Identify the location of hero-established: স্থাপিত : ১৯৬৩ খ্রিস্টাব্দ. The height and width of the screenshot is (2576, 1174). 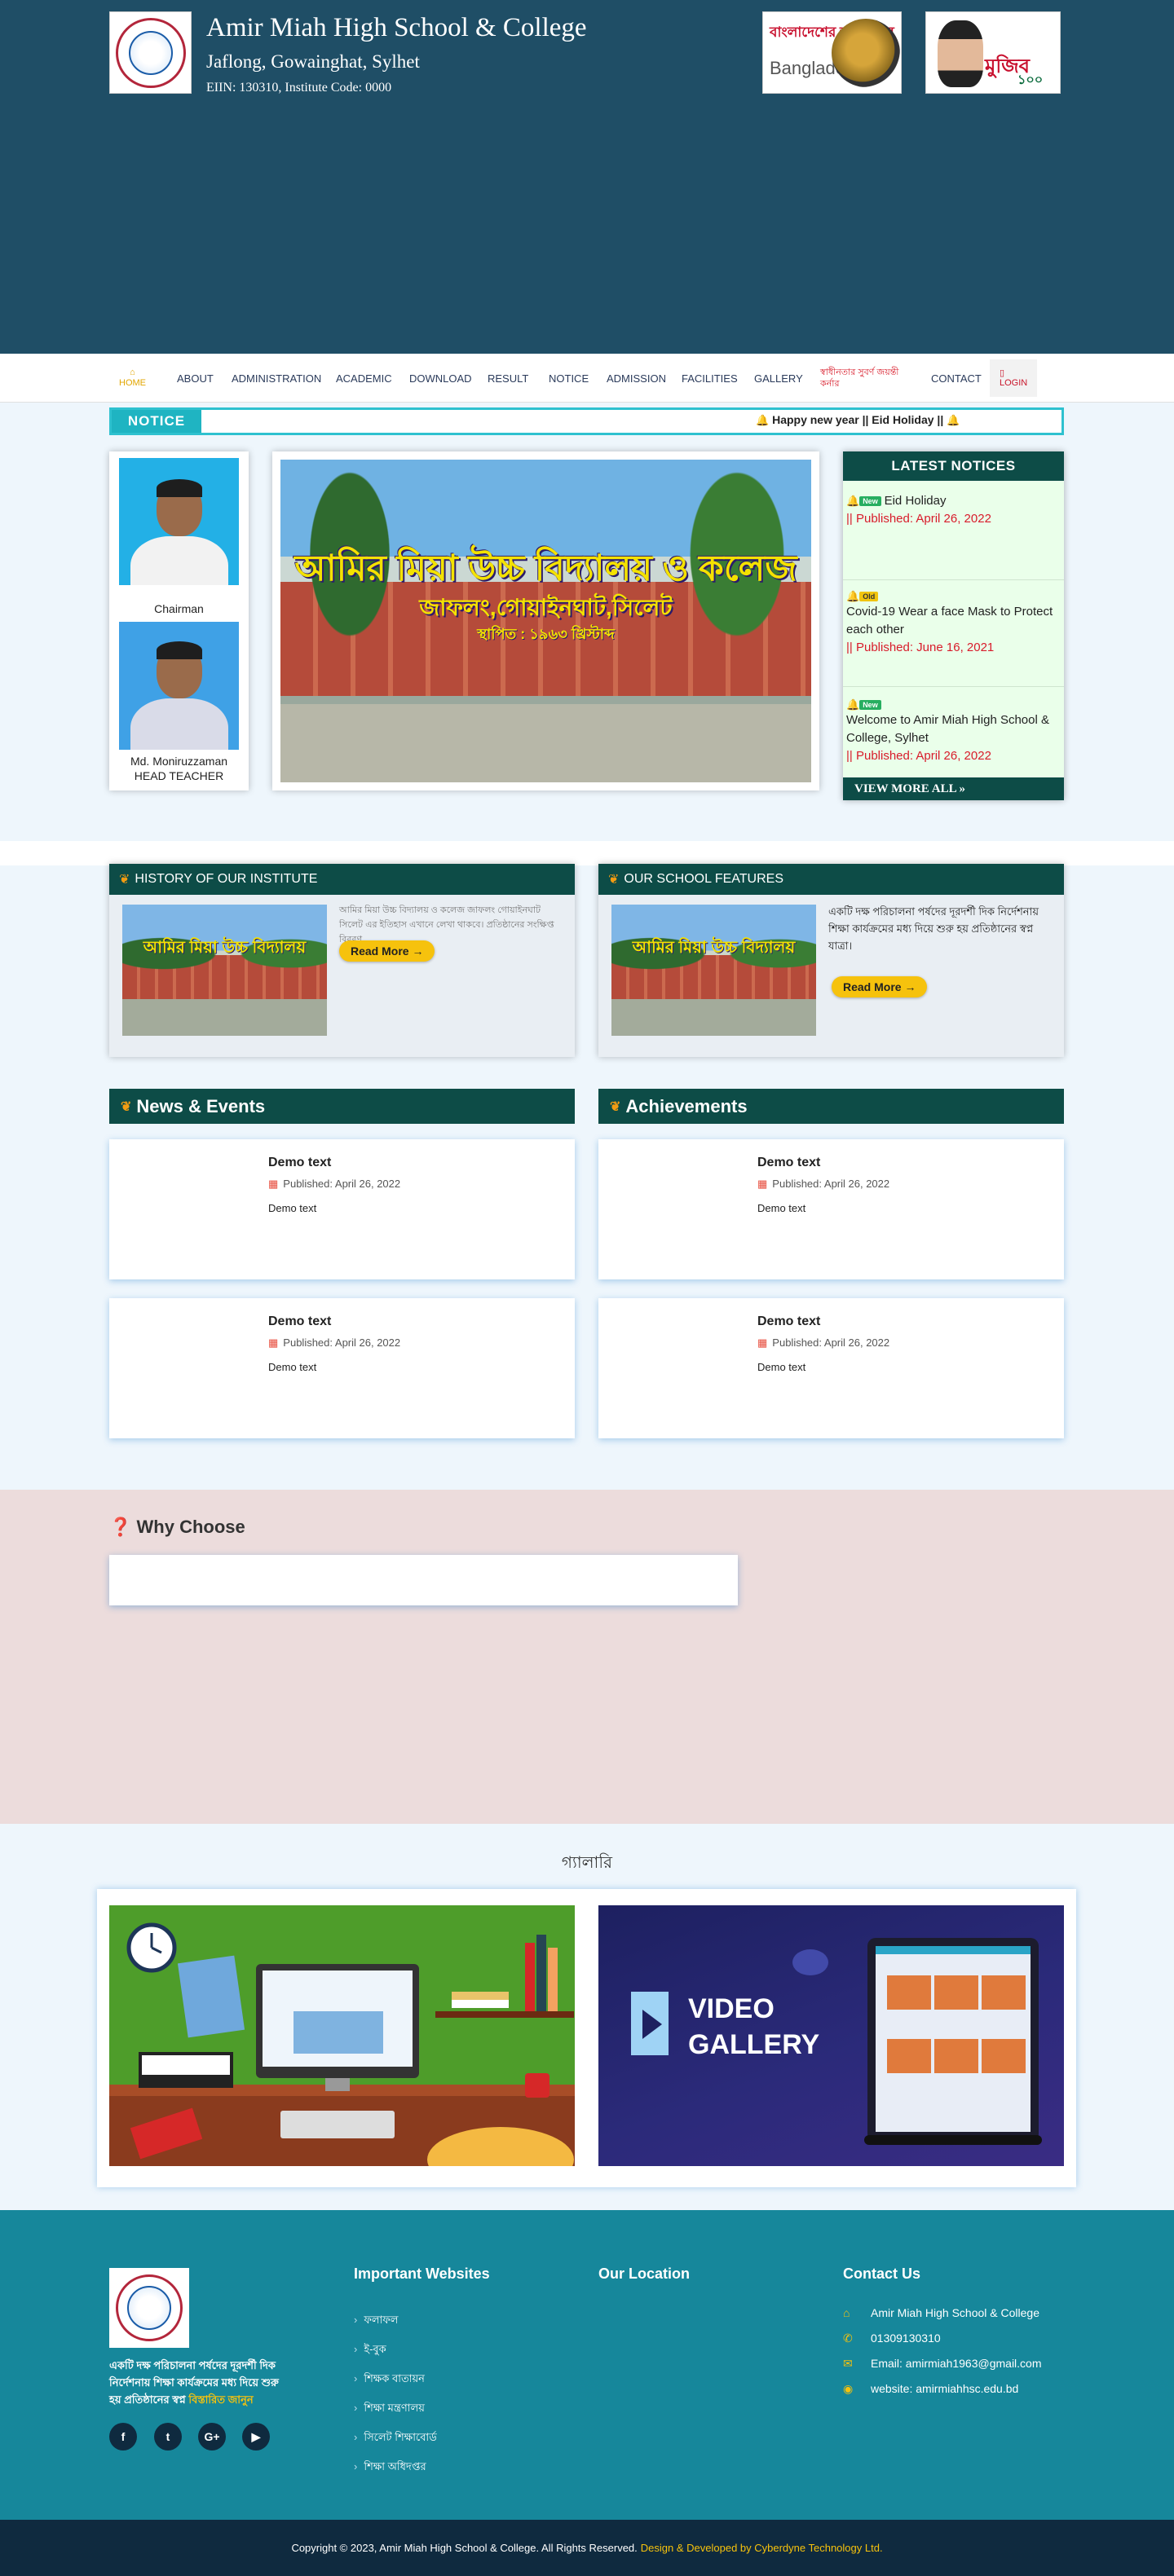
(546, 634).